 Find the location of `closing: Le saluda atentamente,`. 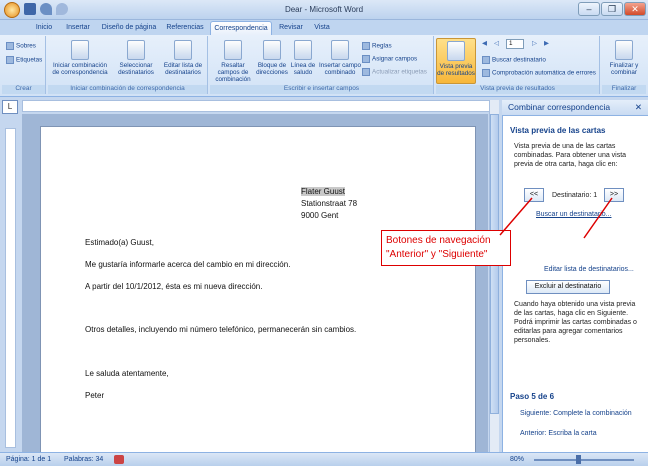

closing: Le saluda atentamente, is located at coordinates (127, 373).